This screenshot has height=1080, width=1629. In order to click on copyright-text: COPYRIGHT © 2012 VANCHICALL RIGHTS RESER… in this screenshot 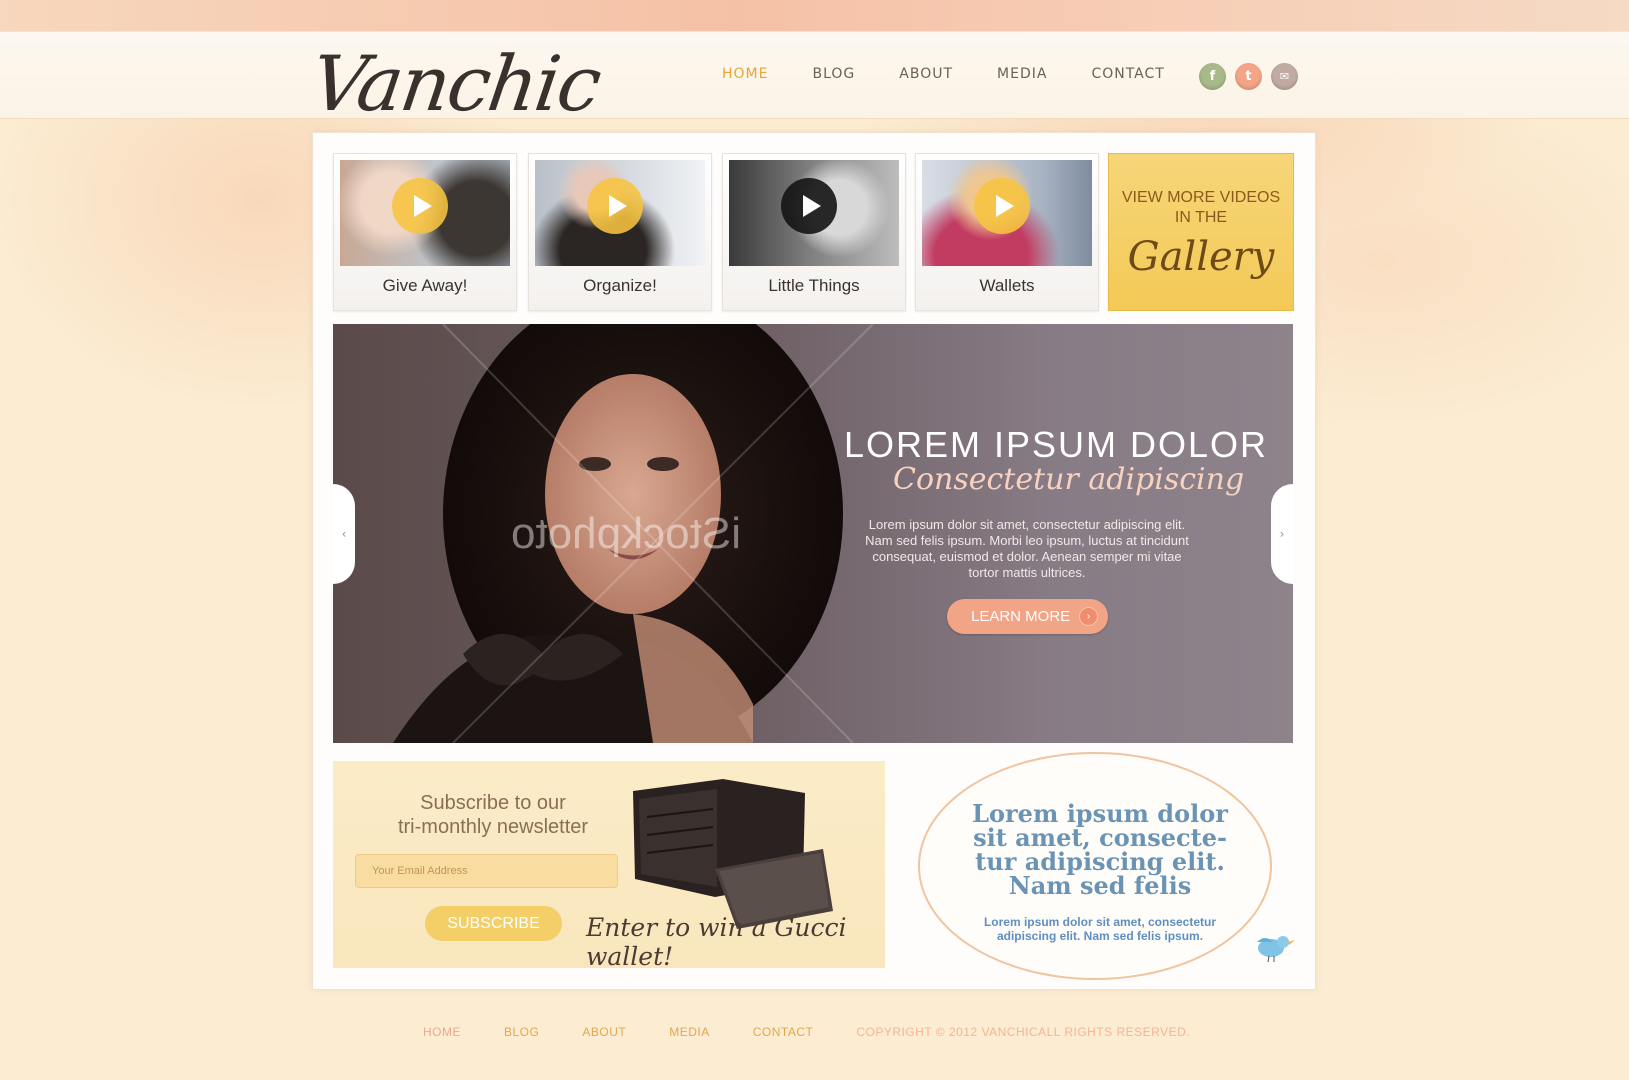, I will do `click(1023, 1032)`.